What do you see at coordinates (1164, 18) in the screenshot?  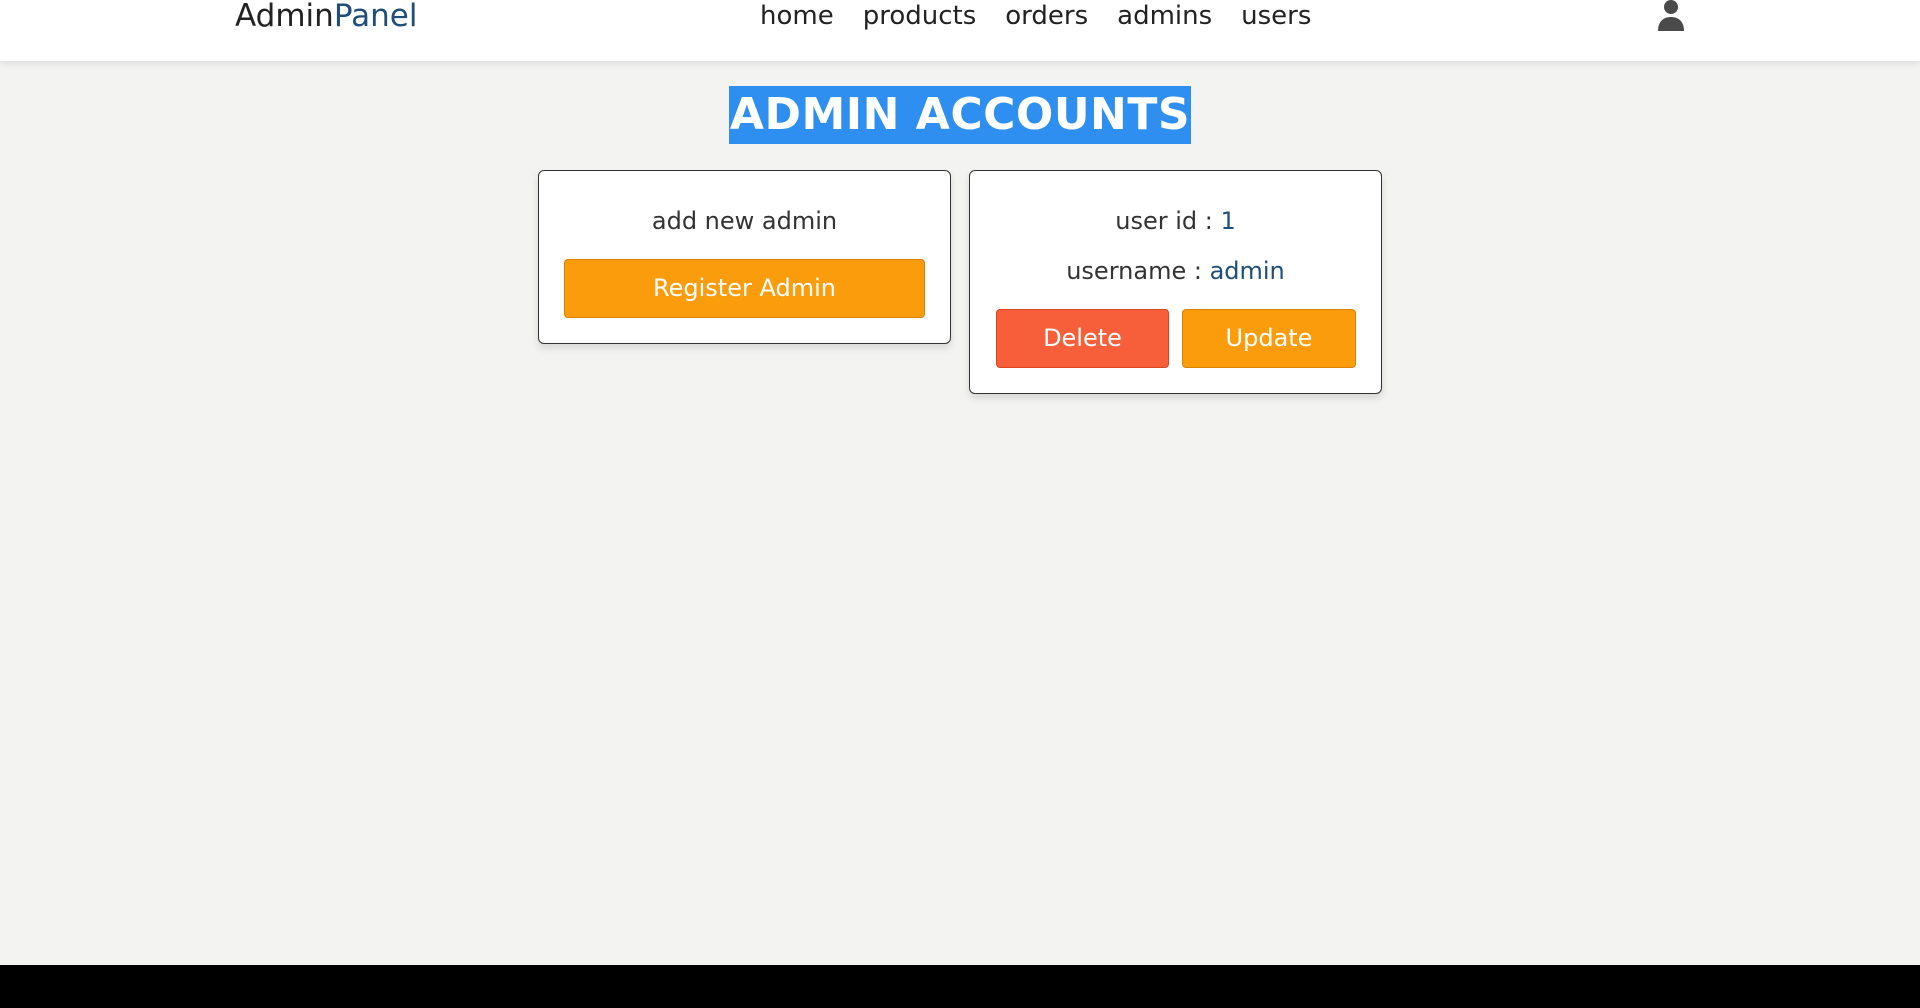 I see `nav-link-admins: admins` at bounding box center [1164, 18].